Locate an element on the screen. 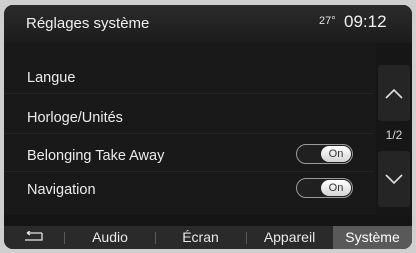 This screenshot has height=253, width=416. back-button is located at coordinates (33, 237).